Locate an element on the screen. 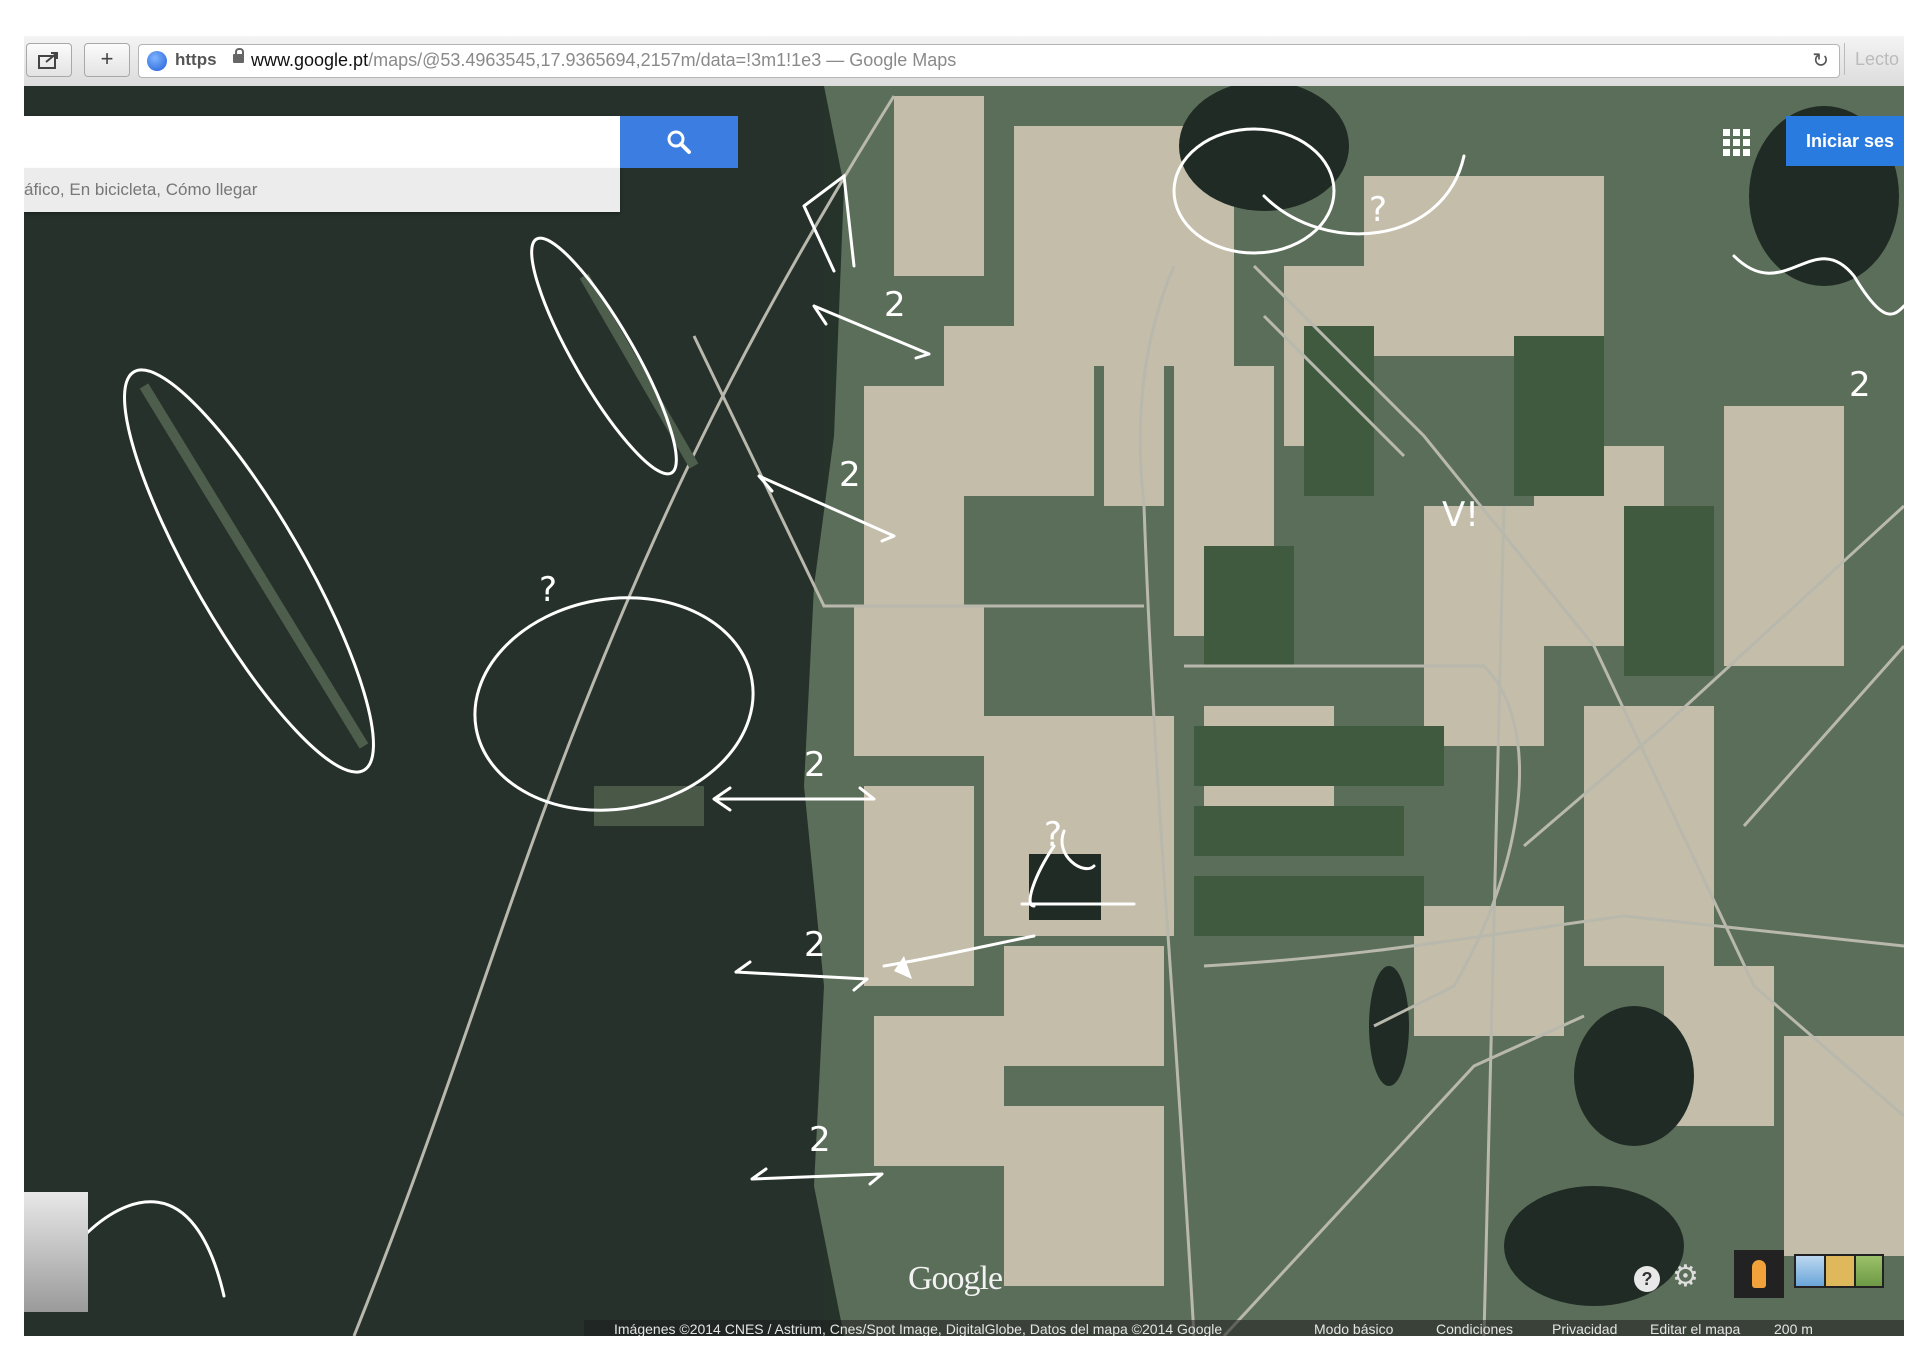 This screenshot has width=1920, height=1358. edit-map-link: Editar el mapa is located at coordinates (1695, 1328).